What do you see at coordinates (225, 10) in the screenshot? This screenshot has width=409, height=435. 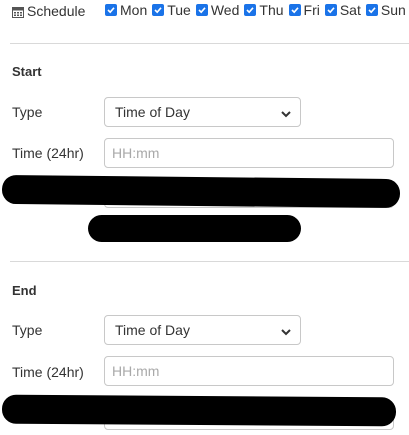 I see `day-label: Wed` at bounding box center [225, 10].